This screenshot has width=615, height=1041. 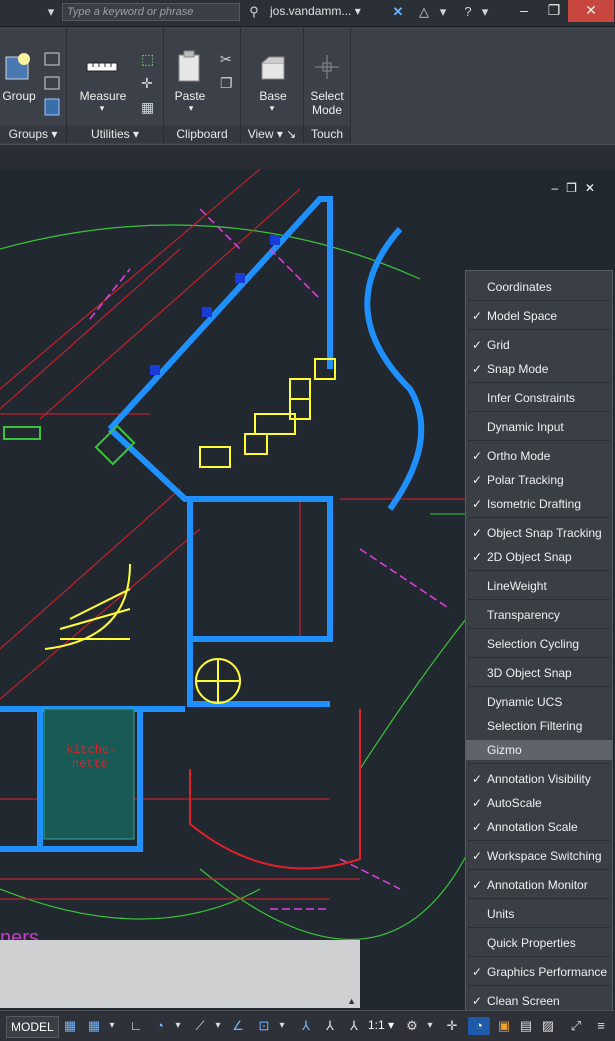 What do you see at coordinates (539, 673) in the screenshot?
I see `menu-item-3d-object-snap: 3D Object Snap` at bounding box center [539, 673].